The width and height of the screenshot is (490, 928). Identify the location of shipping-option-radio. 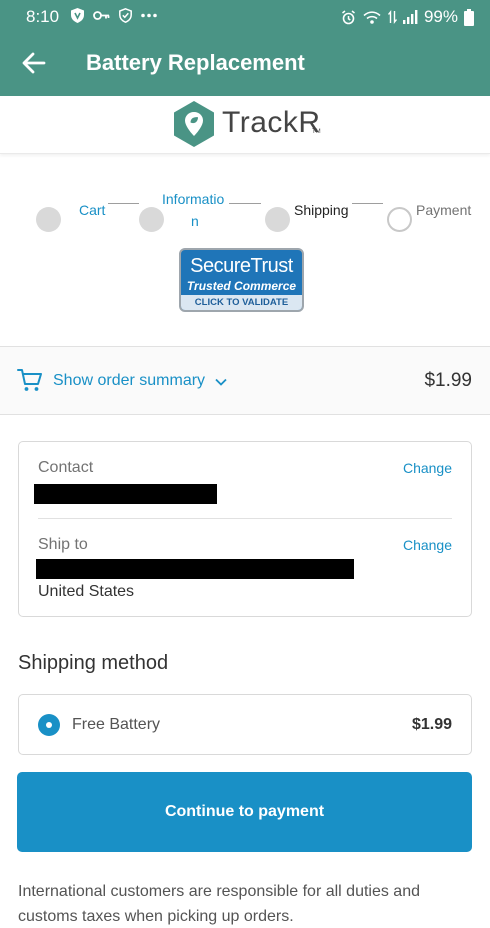
(49, 725).